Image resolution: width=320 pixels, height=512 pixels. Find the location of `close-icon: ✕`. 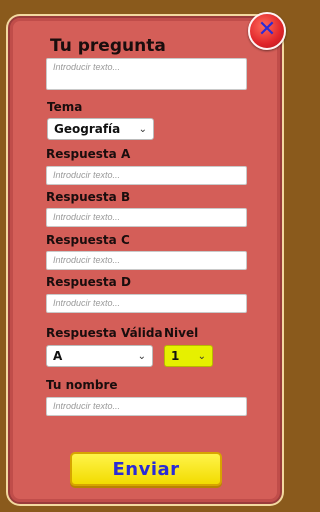

close-icon: ✕ is located at coordinates (267, 29).